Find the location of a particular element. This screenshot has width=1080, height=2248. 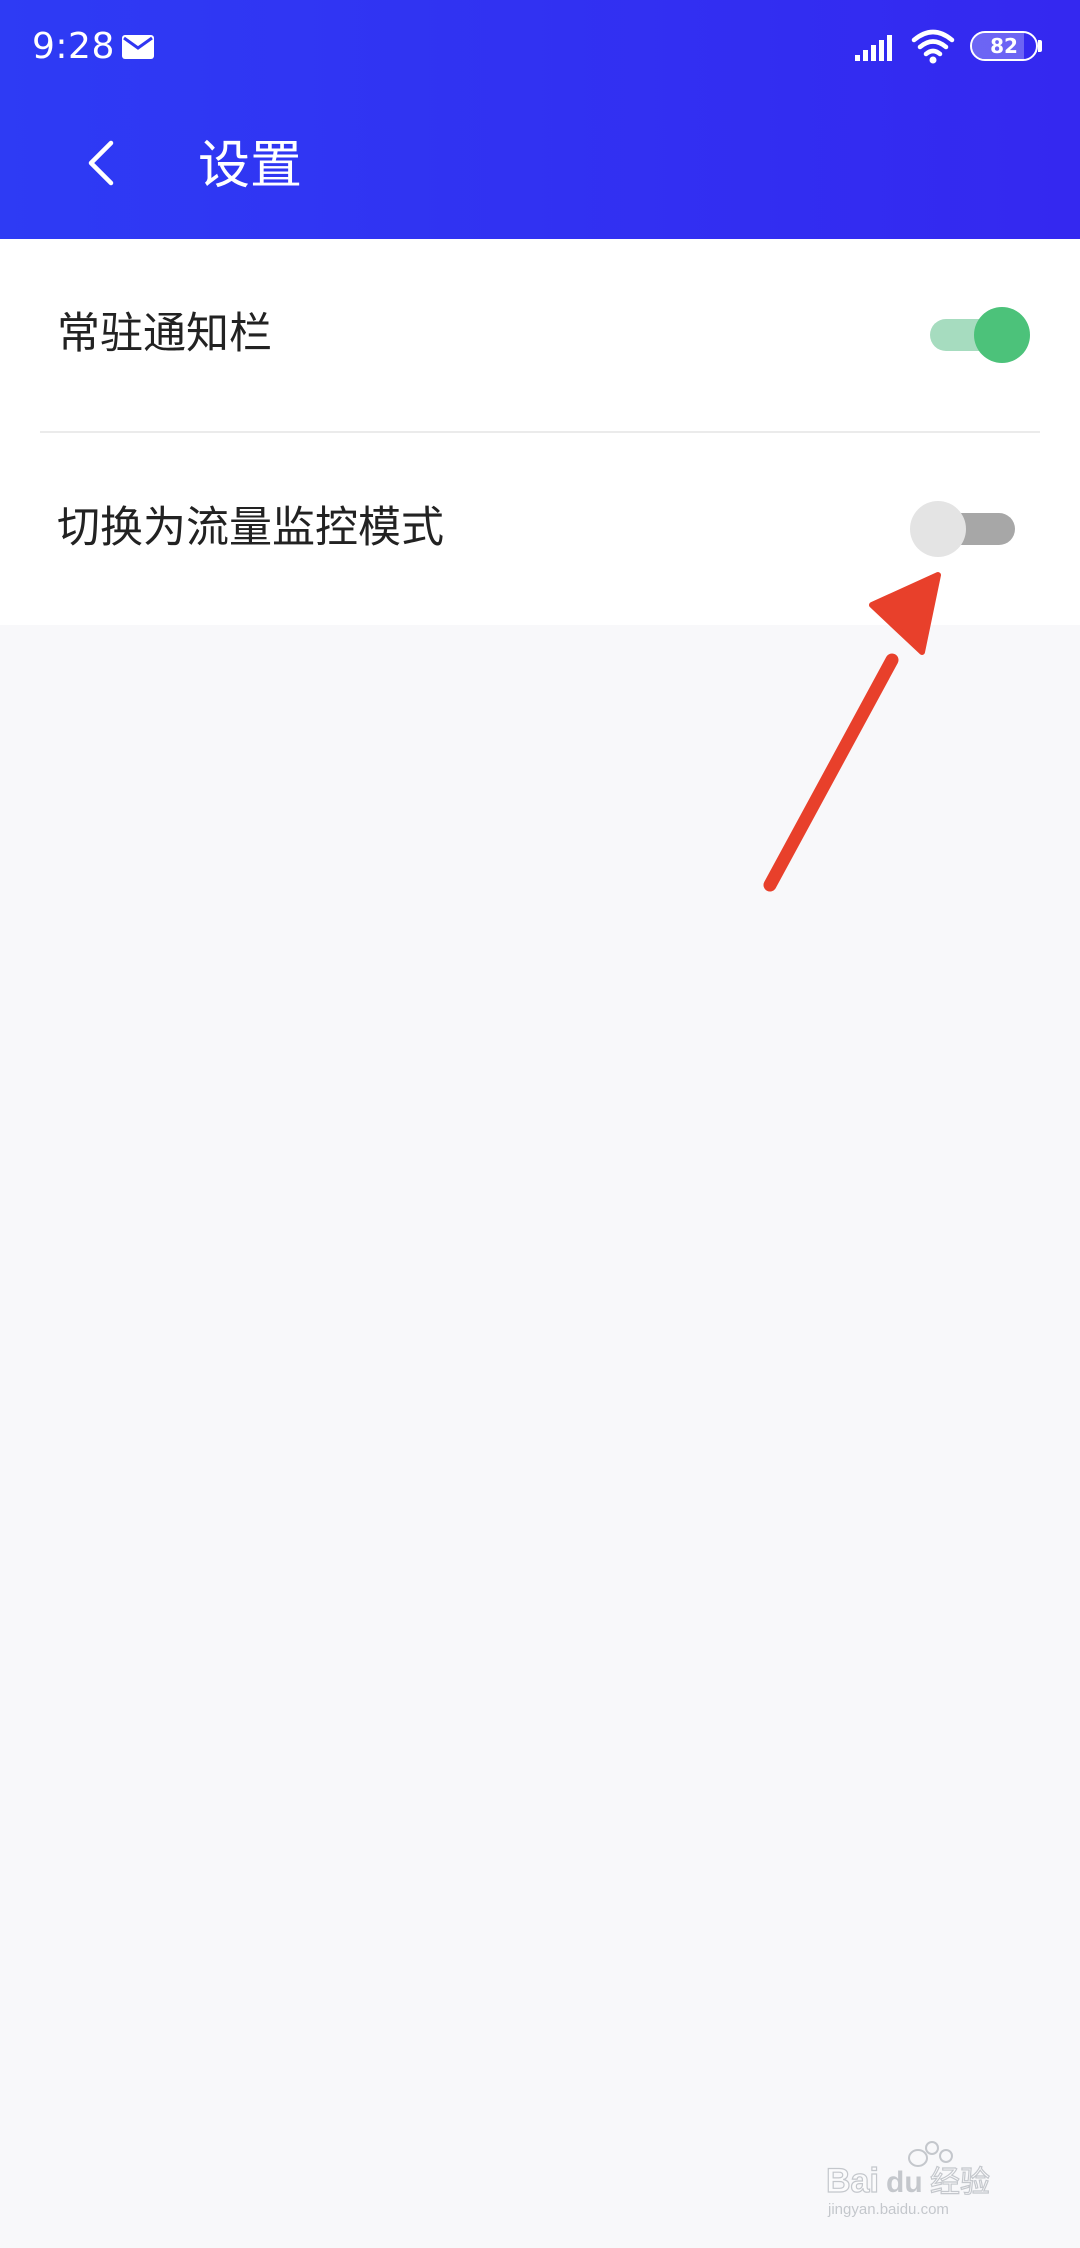

signal-icon is located at coordinates (873, 48).